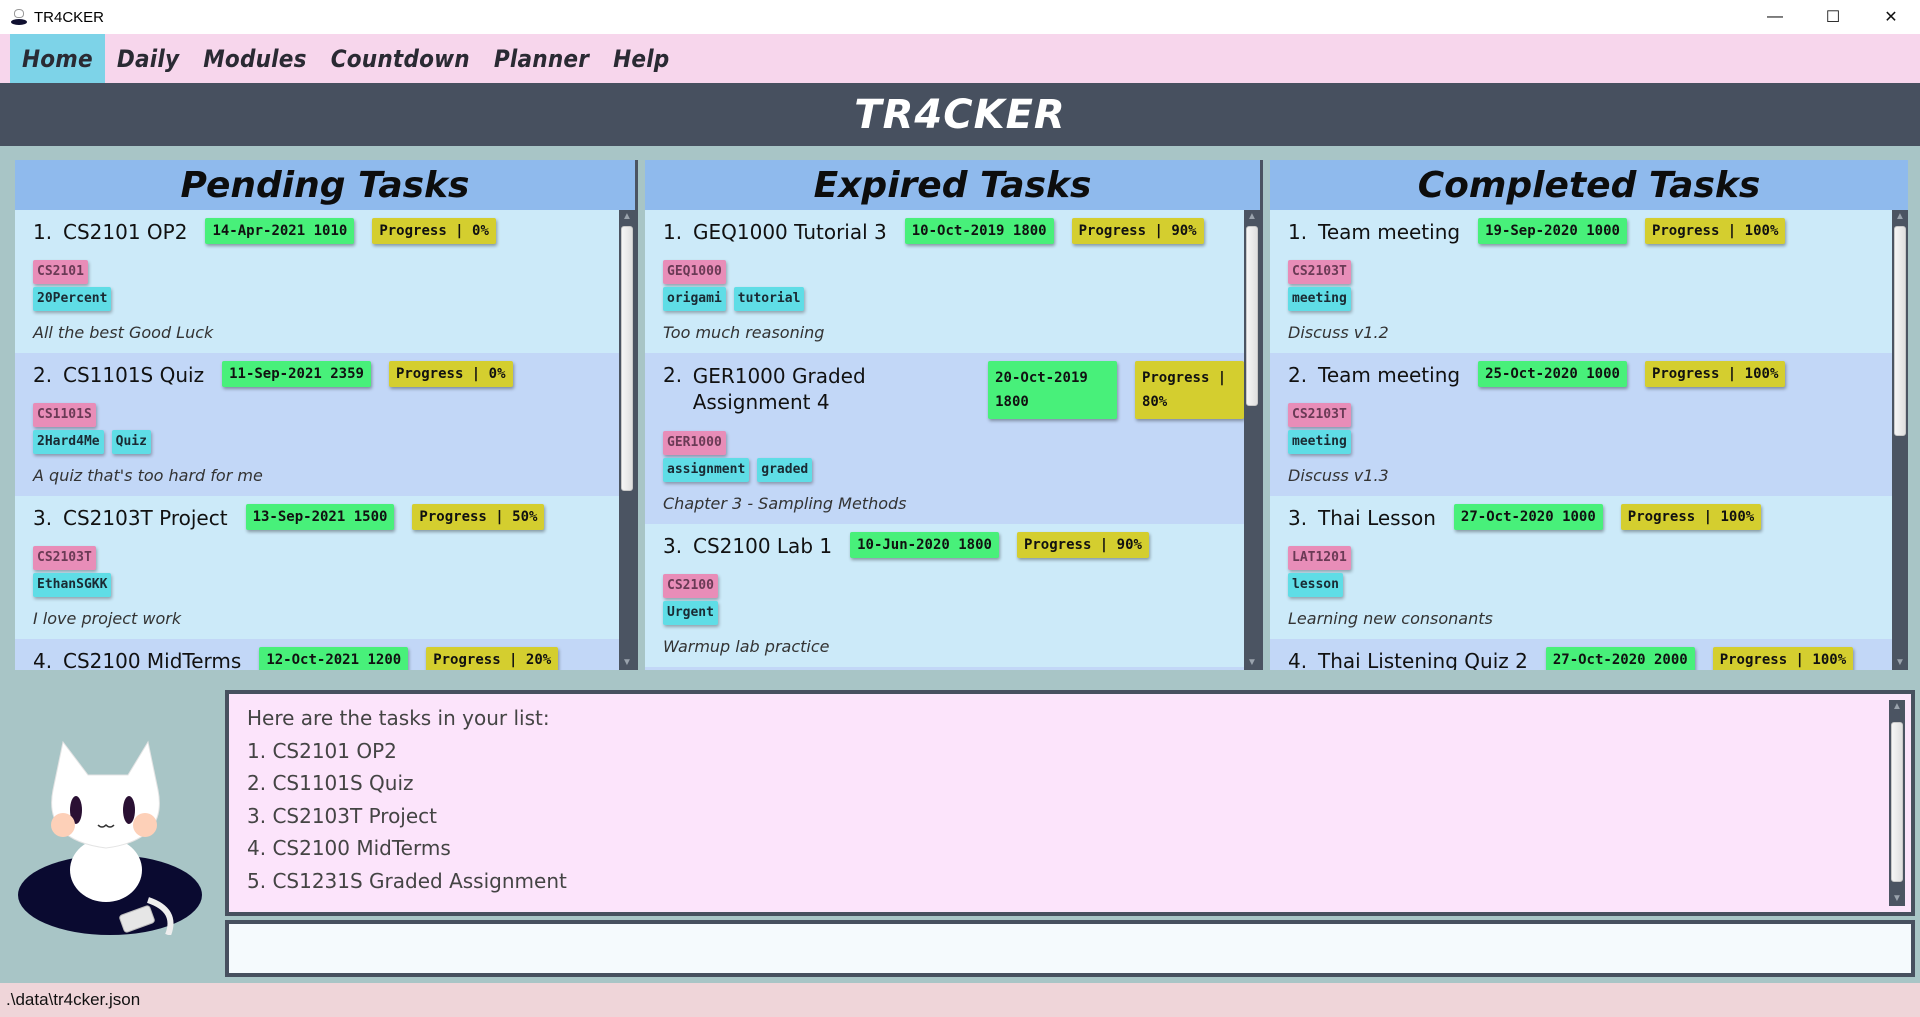  Describe the element at coordinates (1319, 558) in the screenshot. I see `module-tag: LAT1201` at that location.